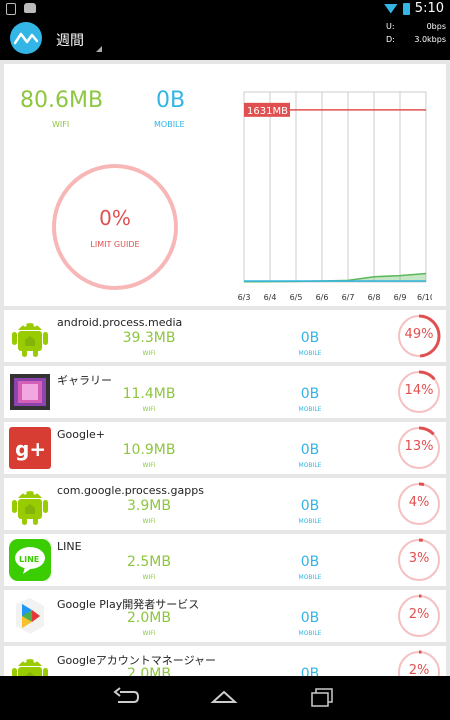 The width and height of the screenshot is (450, 720). Describe the element at coordinates (149, 562) in the screenshot. I see `app-wifi-value: 2.5MB` at that location.